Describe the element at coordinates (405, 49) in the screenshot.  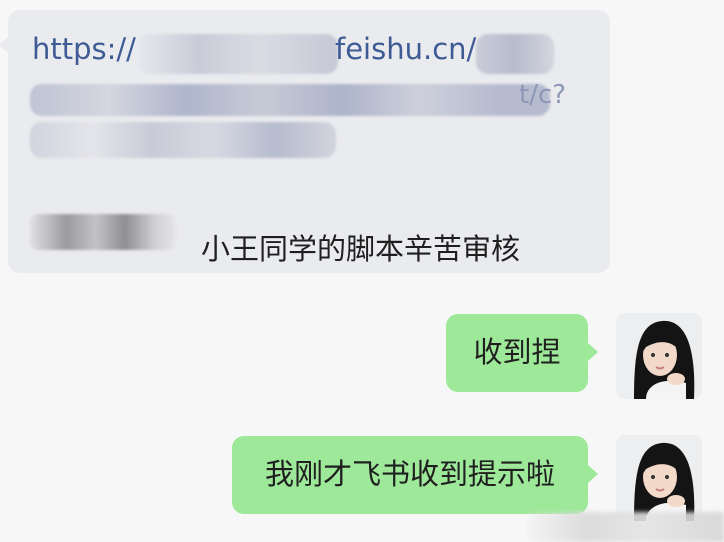
I see `link-domain: feishu.cn/` at that location.